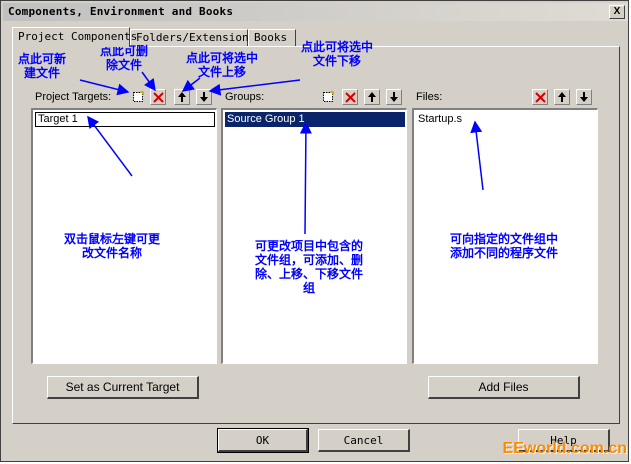 This screenshot has height=464, width=631. Describe the element at coordinates (272, 37) in the screenshot. I see `tab-books: Books` at that location.